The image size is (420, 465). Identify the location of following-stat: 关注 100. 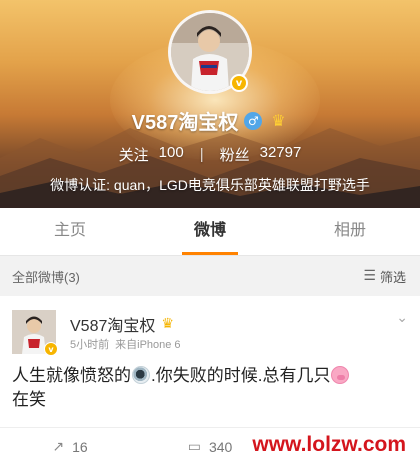
(151, 154).